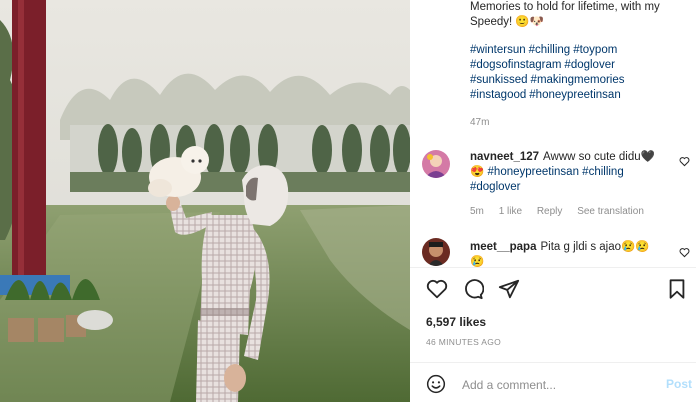 Image resolution: width=696 pixels, height=402 pixels. Describe the element at coordinates (477, 211) in the screenshot. I see `comment-time: 5m` at that location.